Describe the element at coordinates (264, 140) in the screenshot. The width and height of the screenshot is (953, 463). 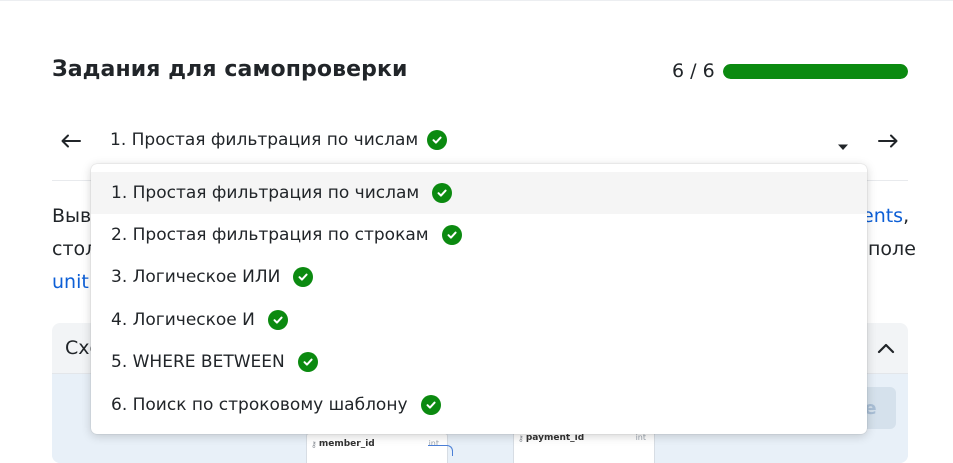
I see `current-task-label: 1. Простая фильтрация по числам` at that location.